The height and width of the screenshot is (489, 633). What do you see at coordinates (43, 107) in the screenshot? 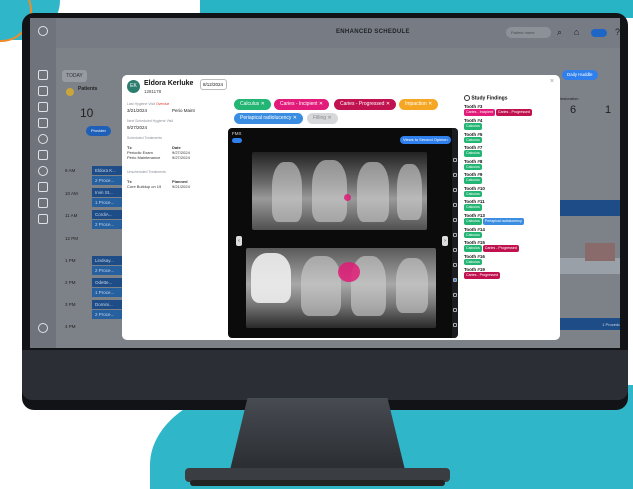
I see `schedule-icon` at bounding box center [43, 107].